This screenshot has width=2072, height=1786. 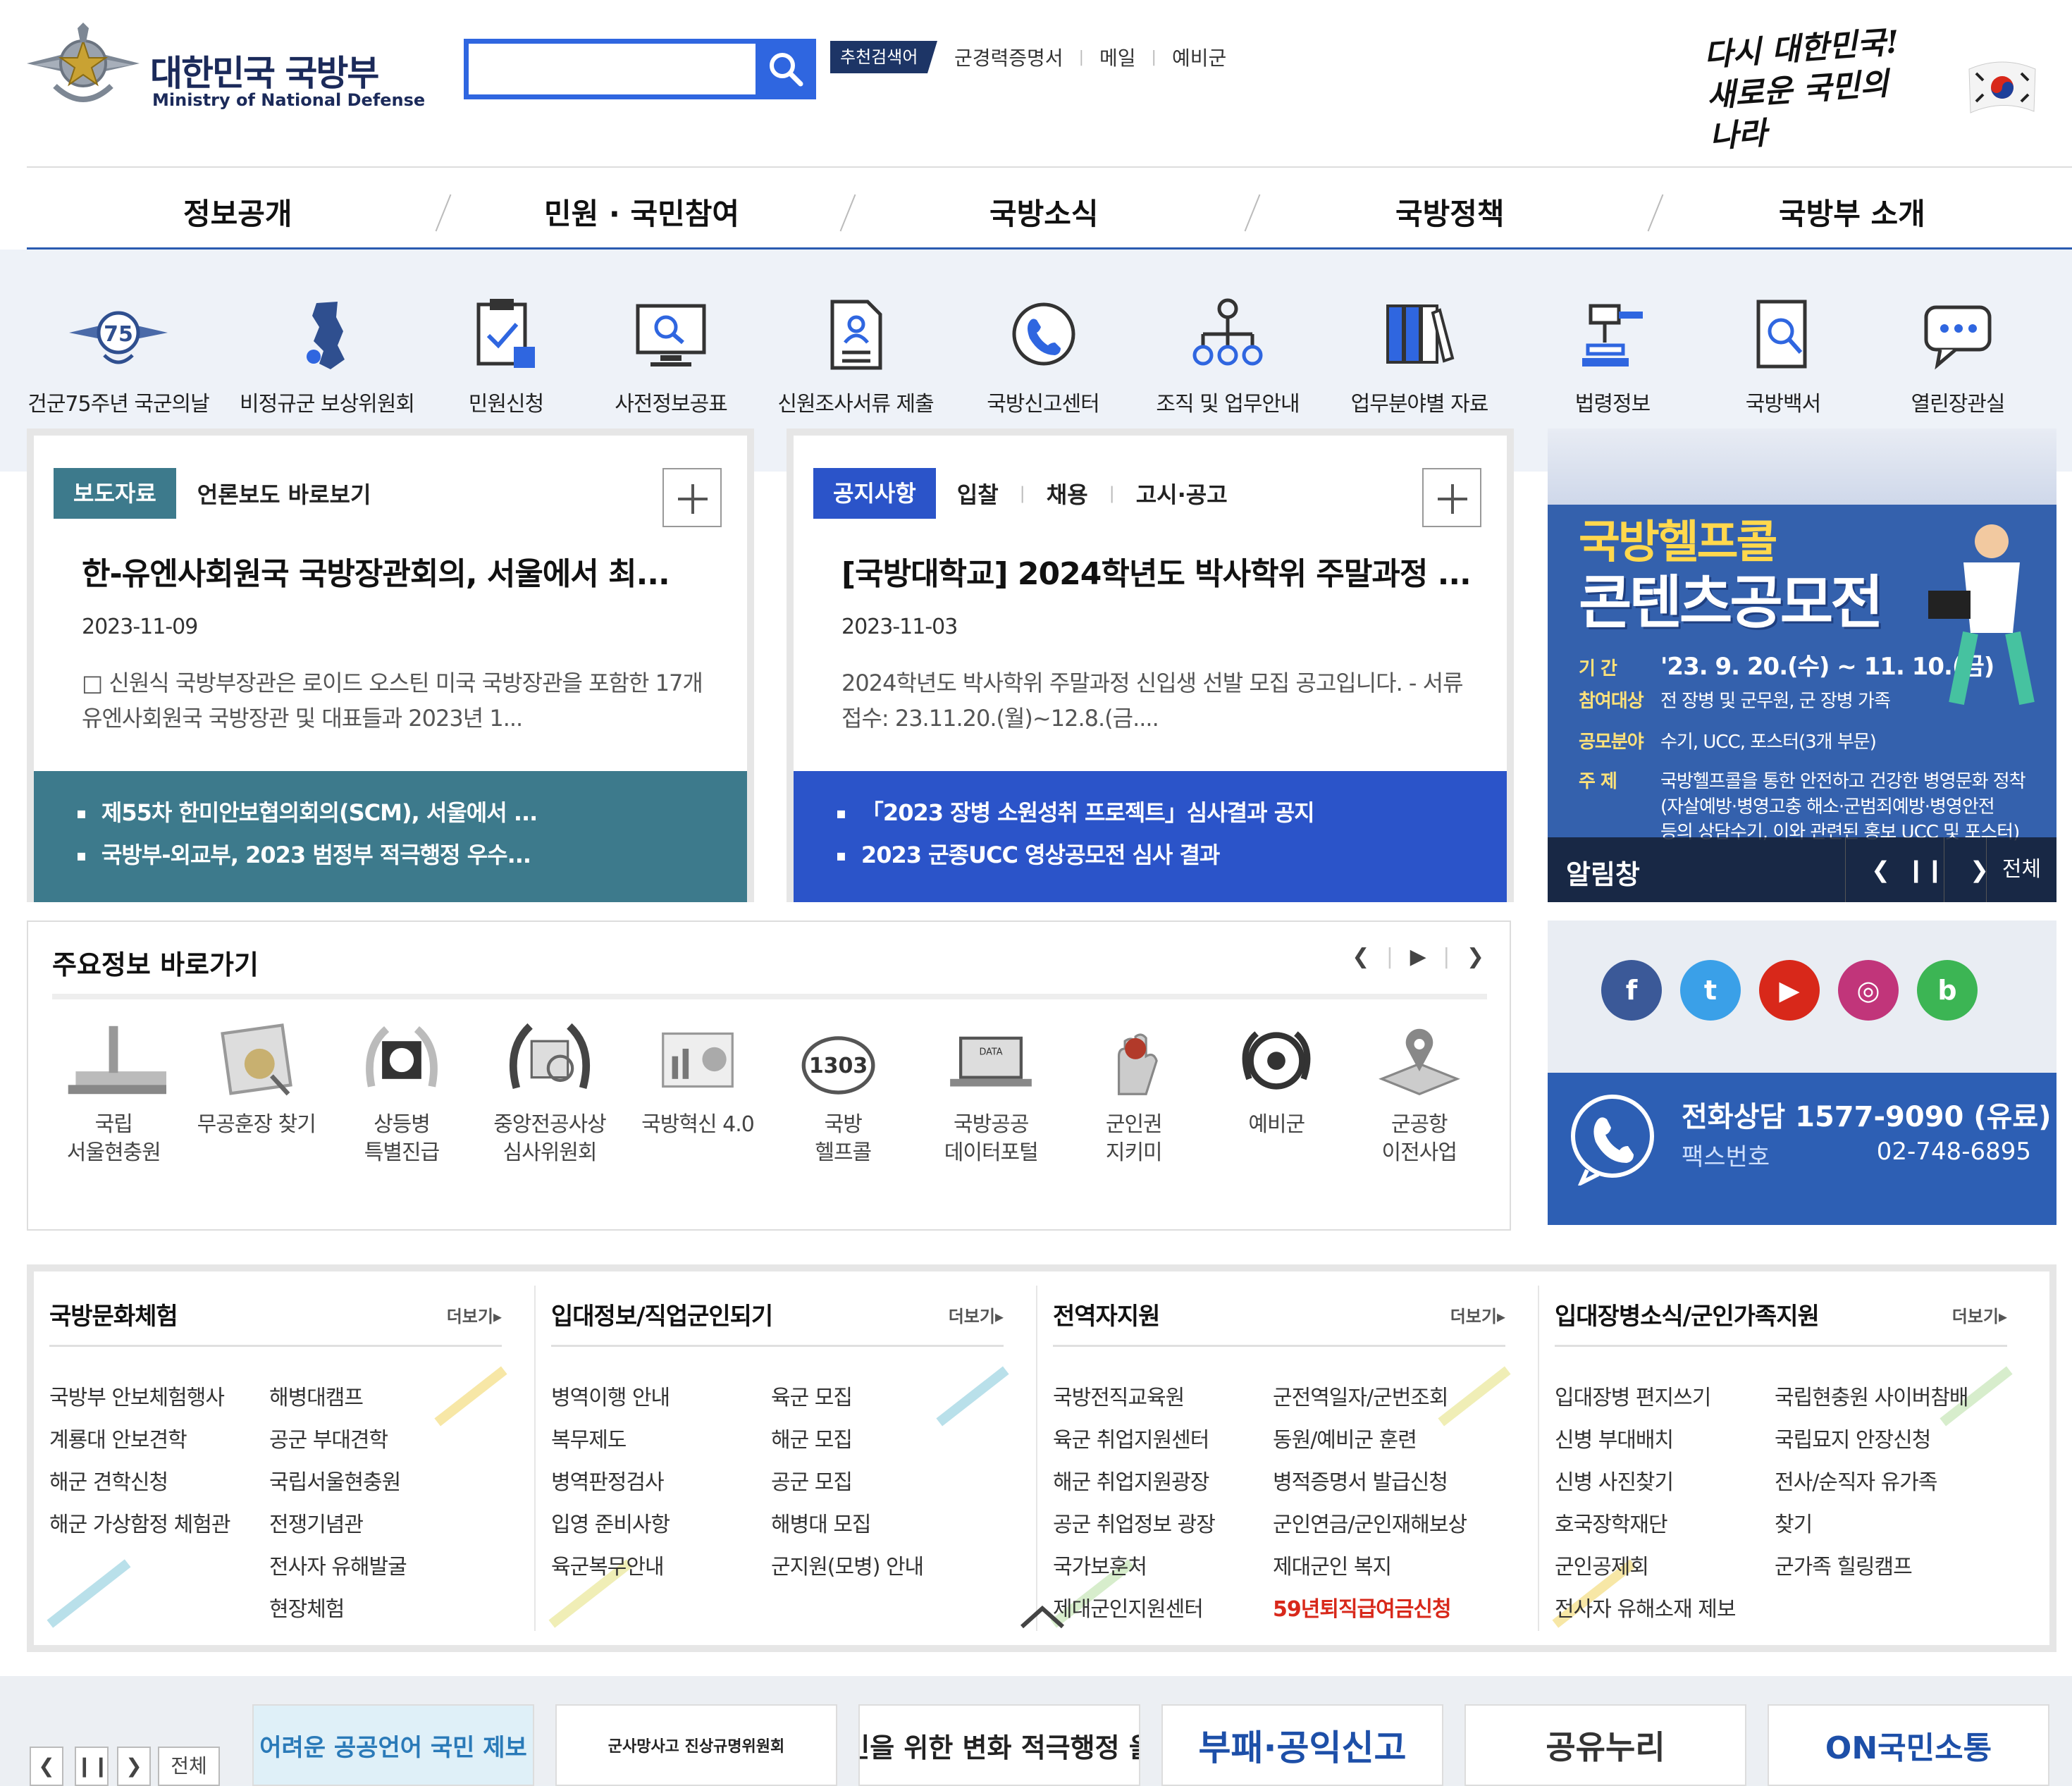 What do you see at coordinates (1632, 990) in the screenshot?
I see `facebook-icon: f` at bounding box center [1632, 990].